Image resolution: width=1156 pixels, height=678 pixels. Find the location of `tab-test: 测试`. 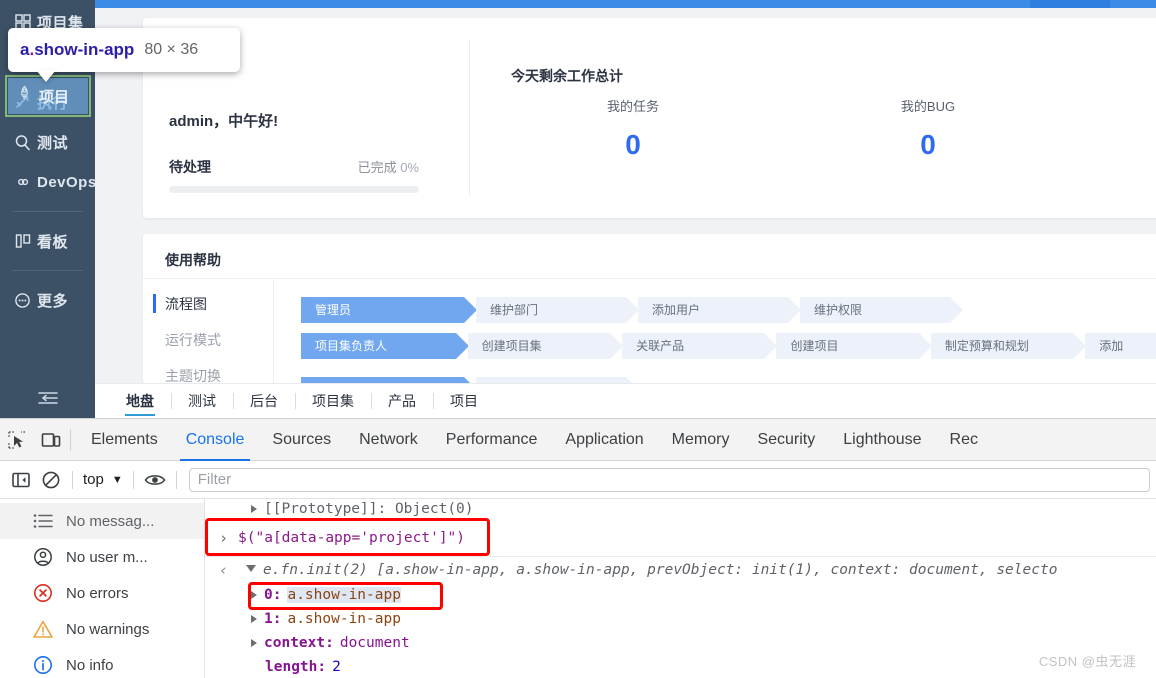

tab-test: 测试 is located at coordinates (202, 401).